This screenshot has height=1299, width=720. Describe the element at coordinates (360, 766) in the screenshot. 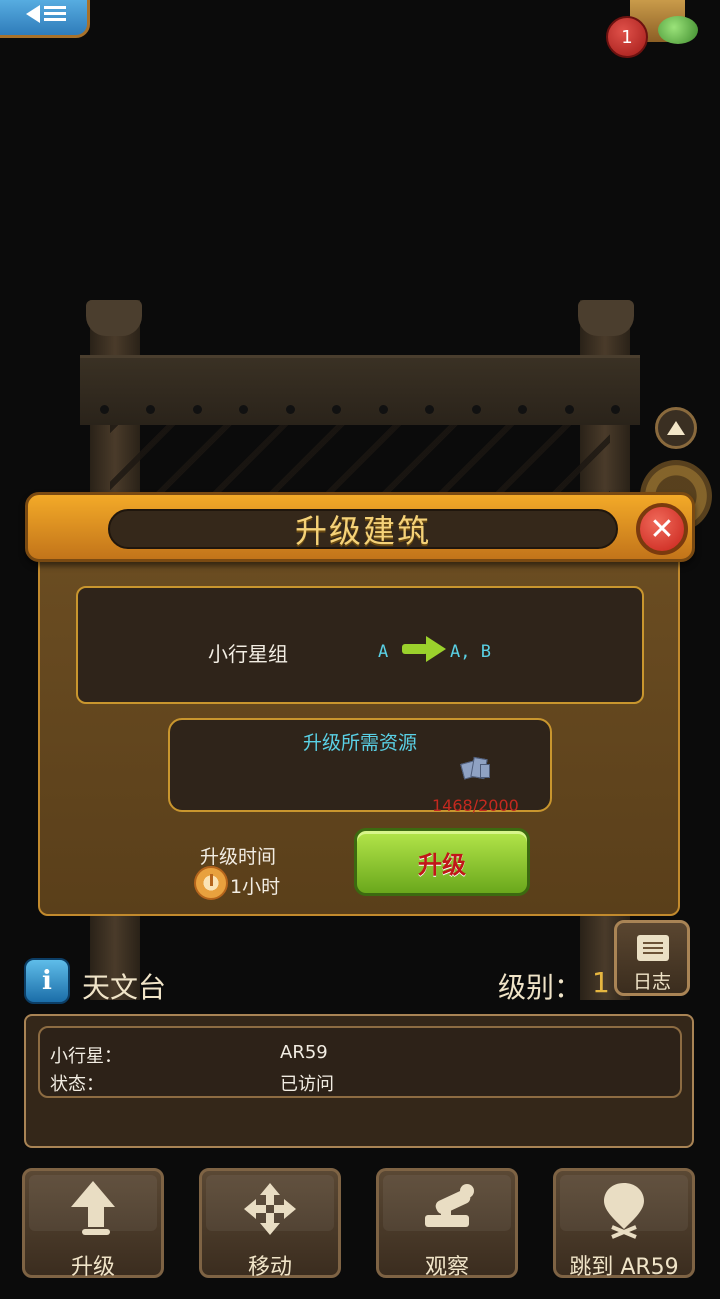

I see `resources-panel: 升级所需资源 1468/2000` at that location.